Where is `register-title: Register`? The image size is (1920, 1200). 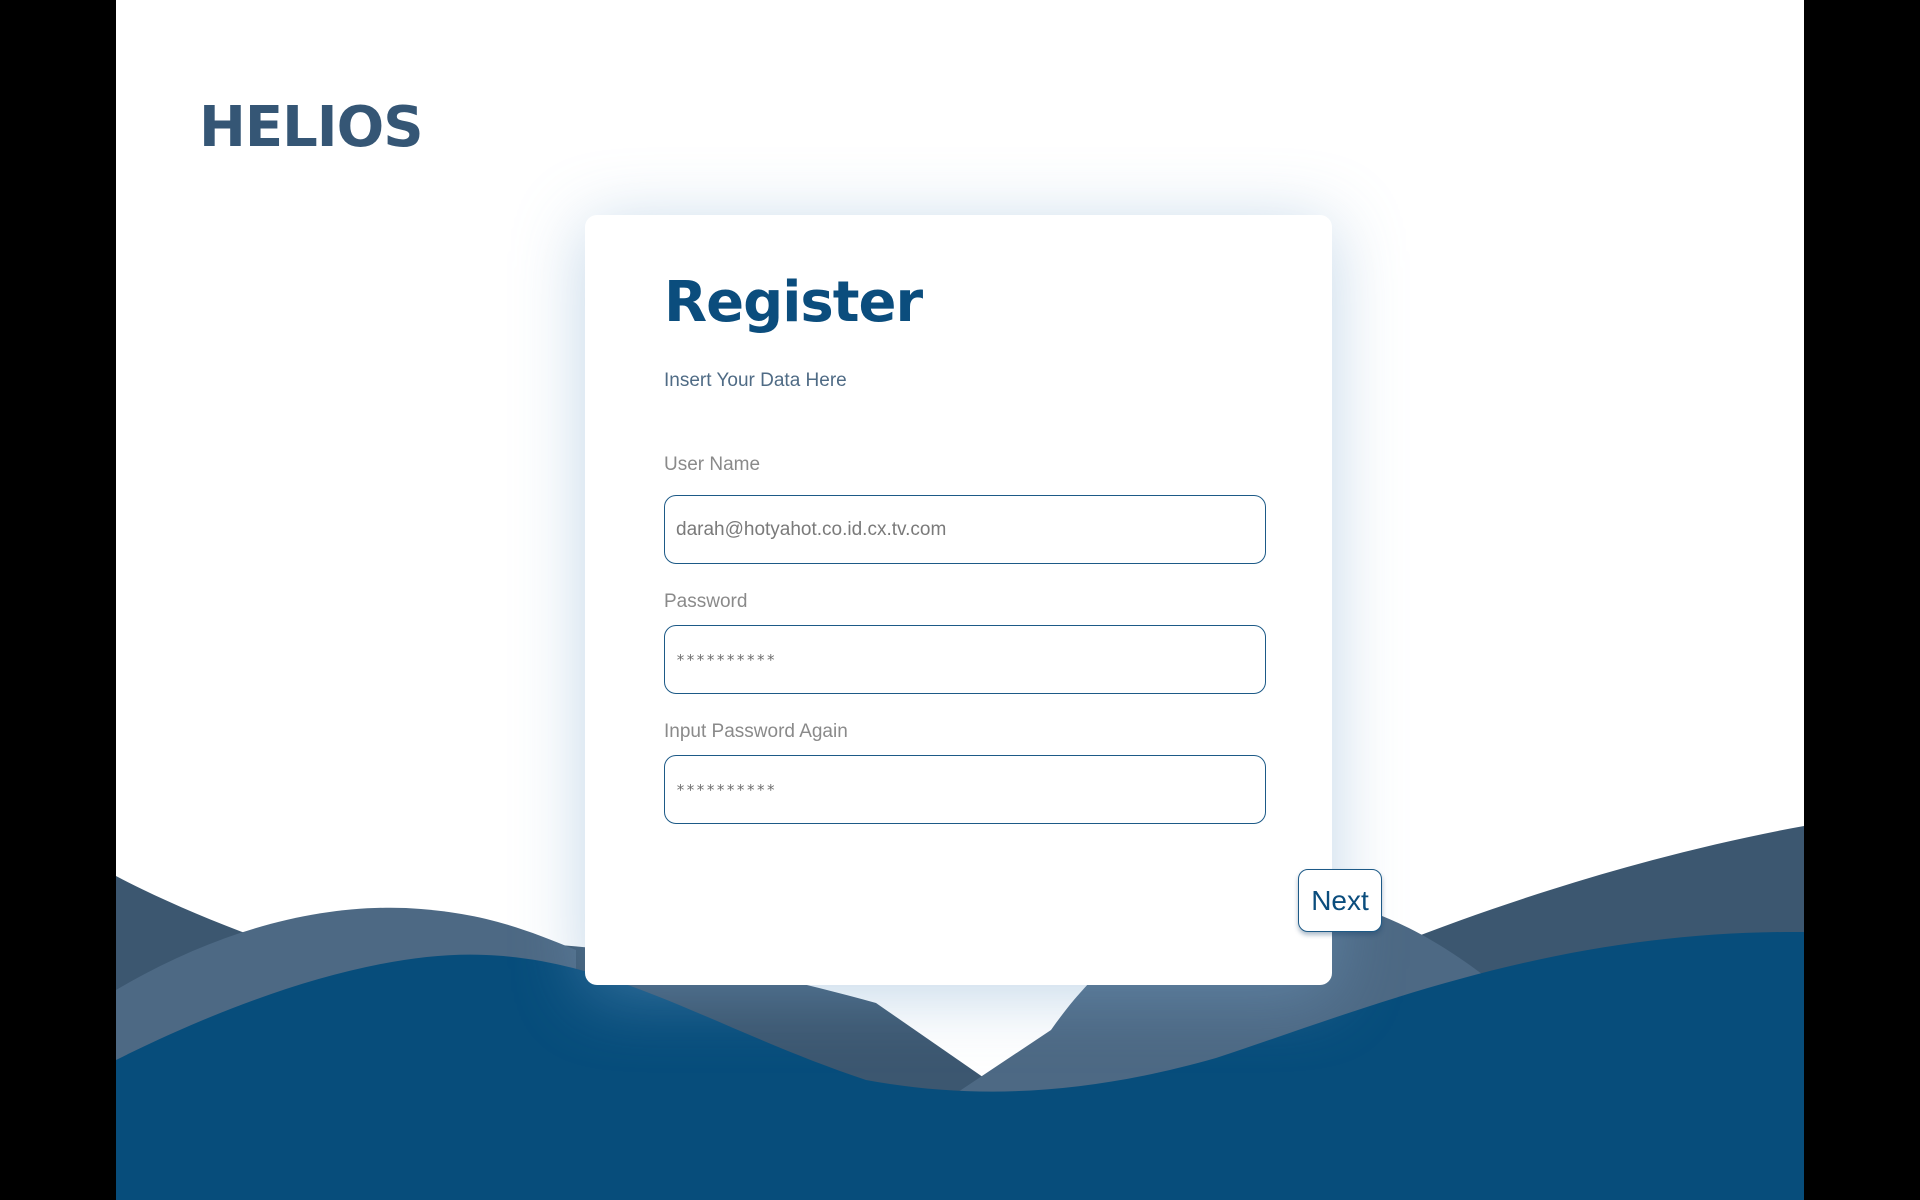
register-title: Register is located at coordinates (793, 302).